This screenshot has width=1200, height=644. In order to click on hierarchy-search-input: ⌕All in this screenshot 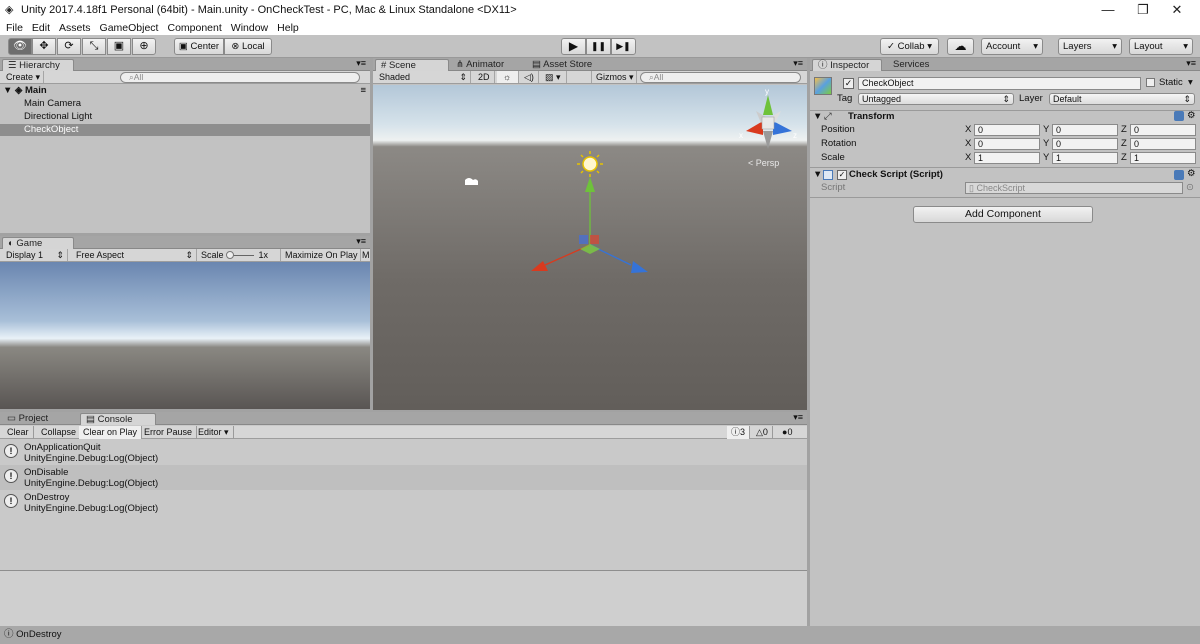, I will do `click(240, 77)`.